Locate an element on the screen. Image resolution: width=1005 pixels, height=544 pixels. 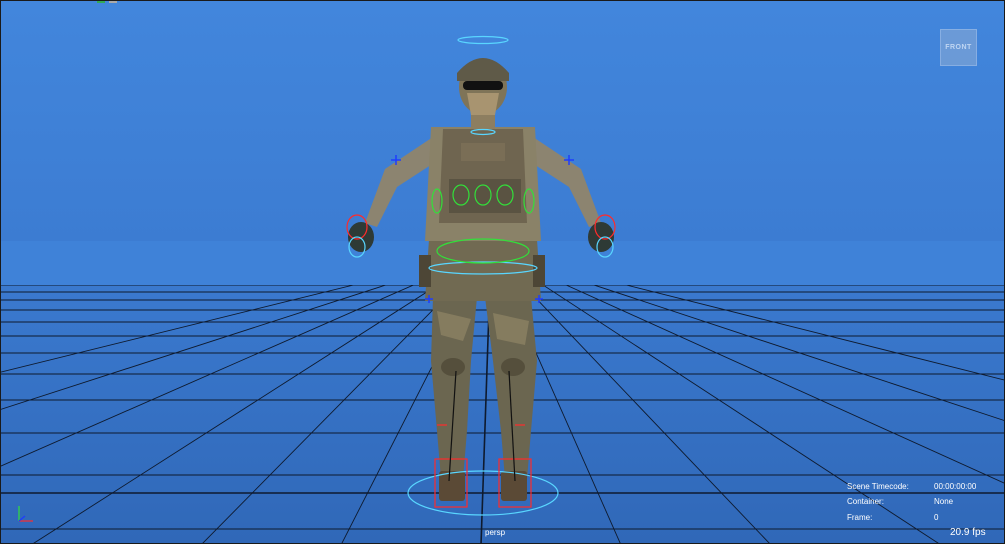
hud-container-value: None is located at coordinates (944, 501).